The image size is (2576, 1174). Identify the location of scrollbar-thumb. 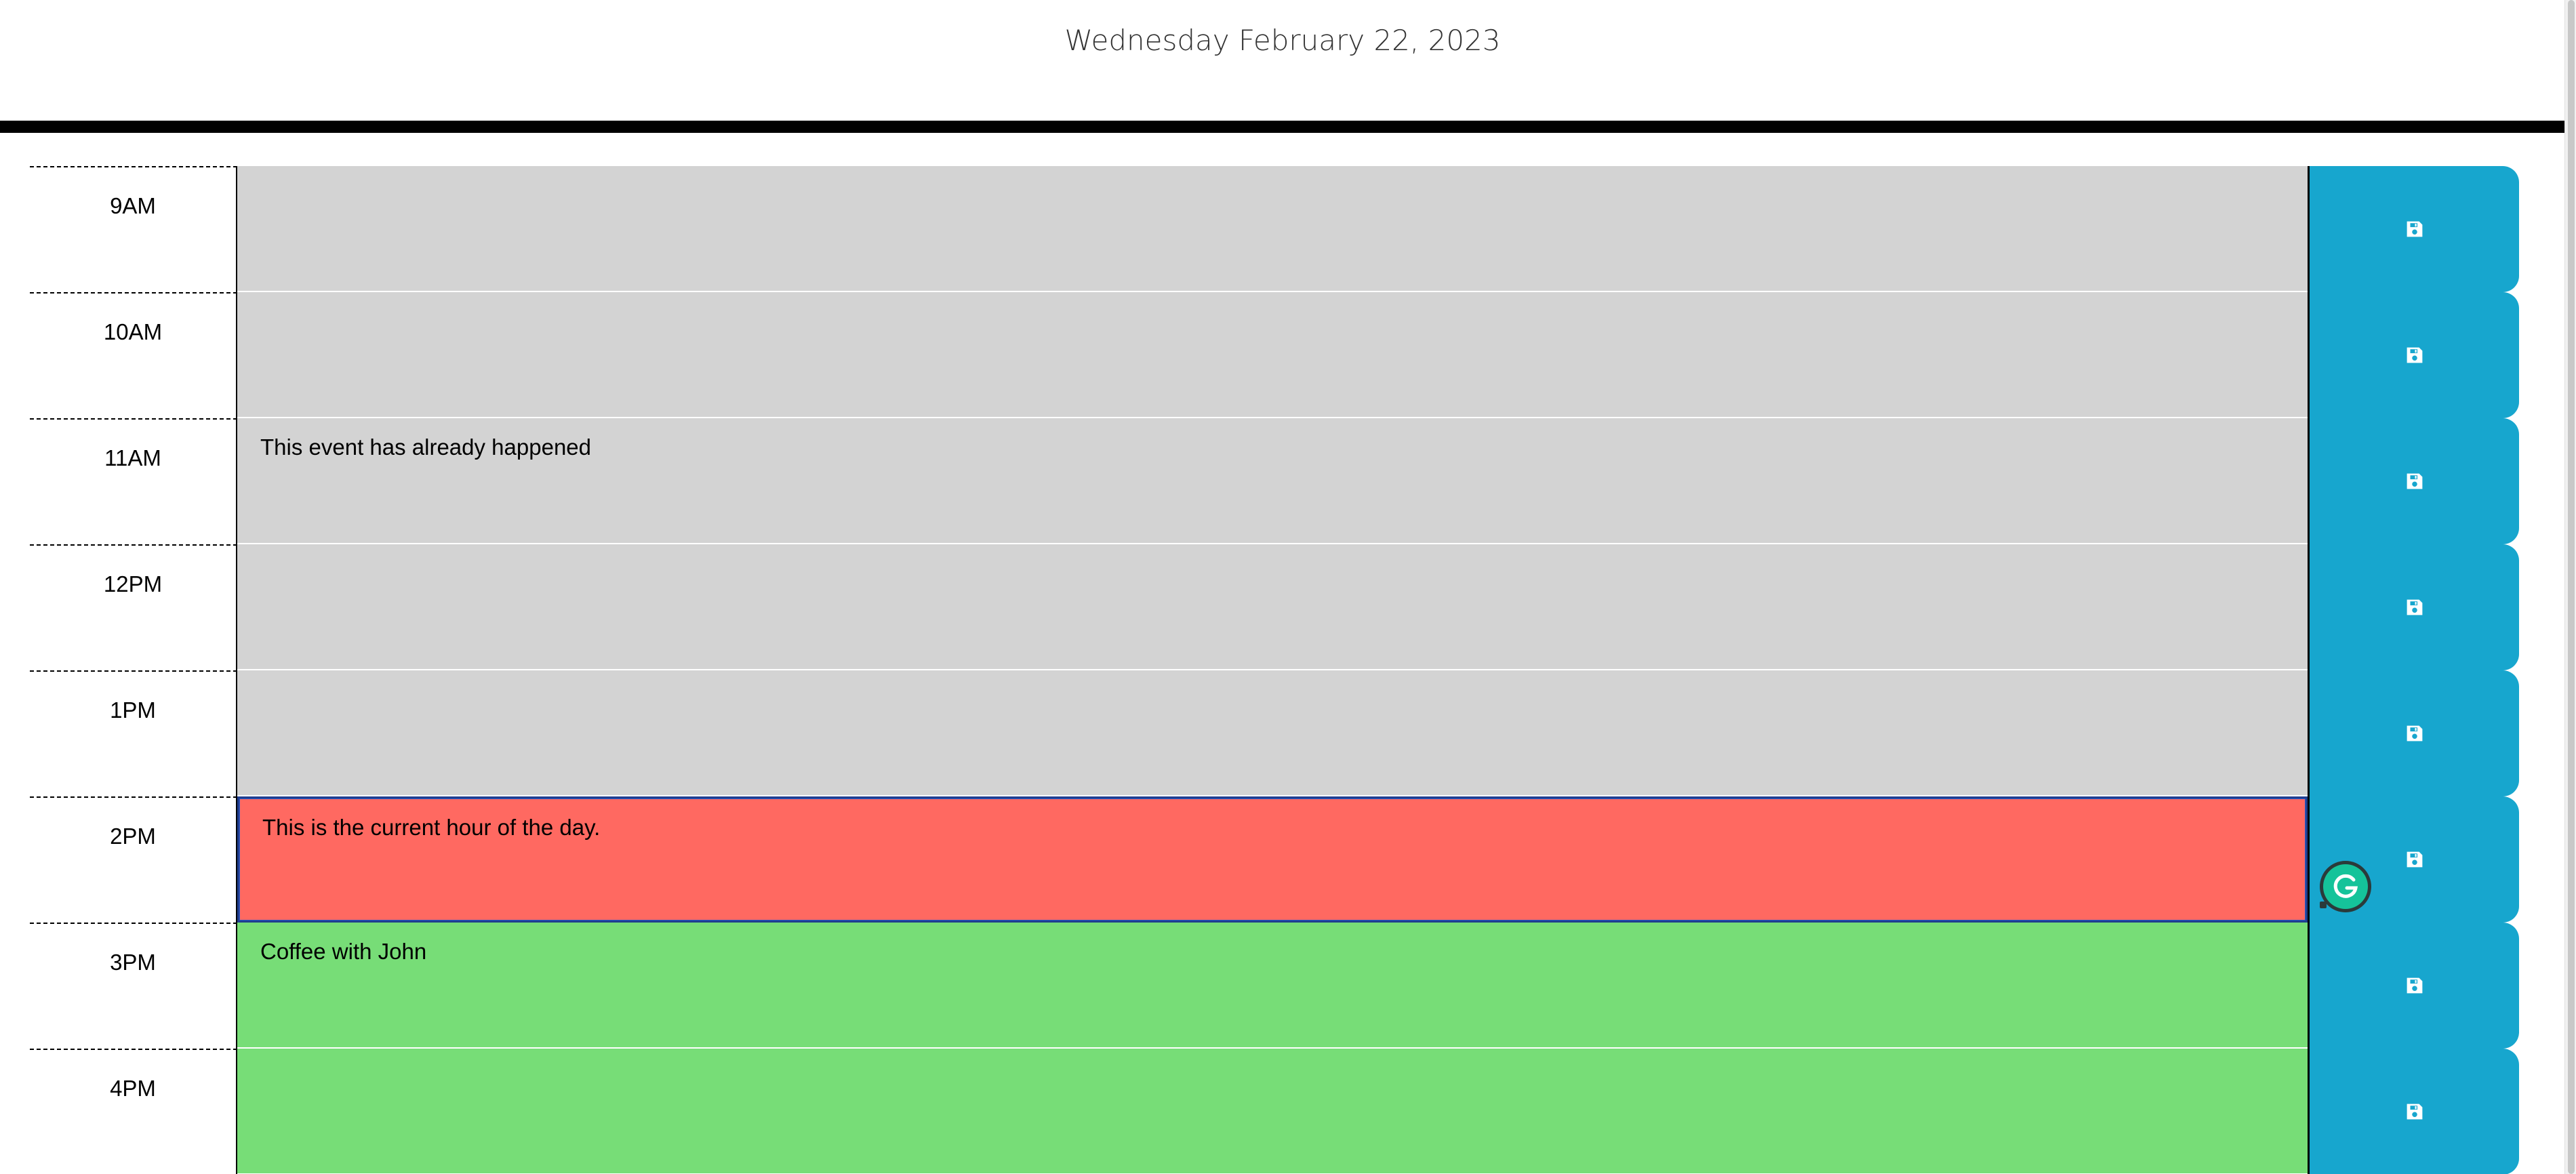
(2571, 587).